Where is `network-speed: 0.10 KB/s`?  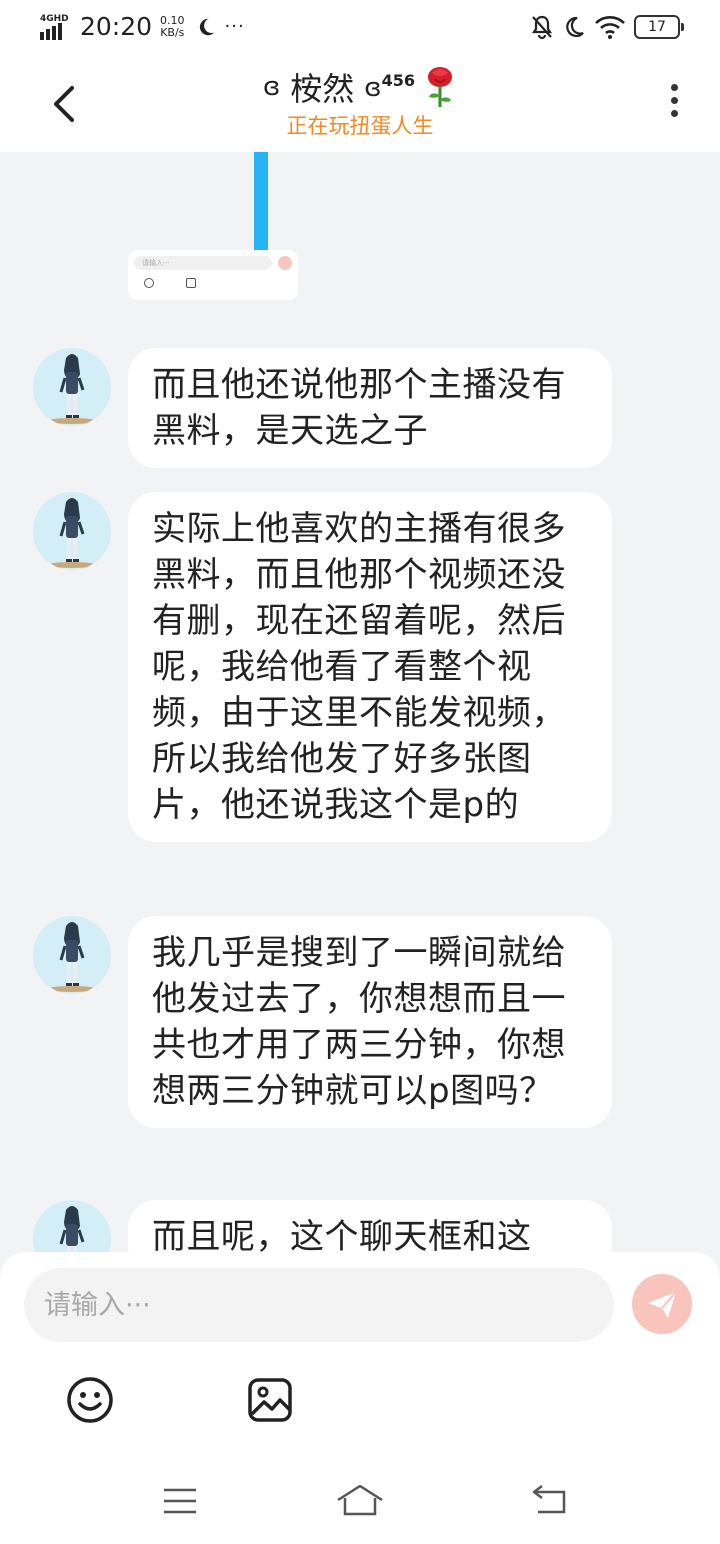 network-speed: 0.10 KB/s is located at coordinates (172, 26).